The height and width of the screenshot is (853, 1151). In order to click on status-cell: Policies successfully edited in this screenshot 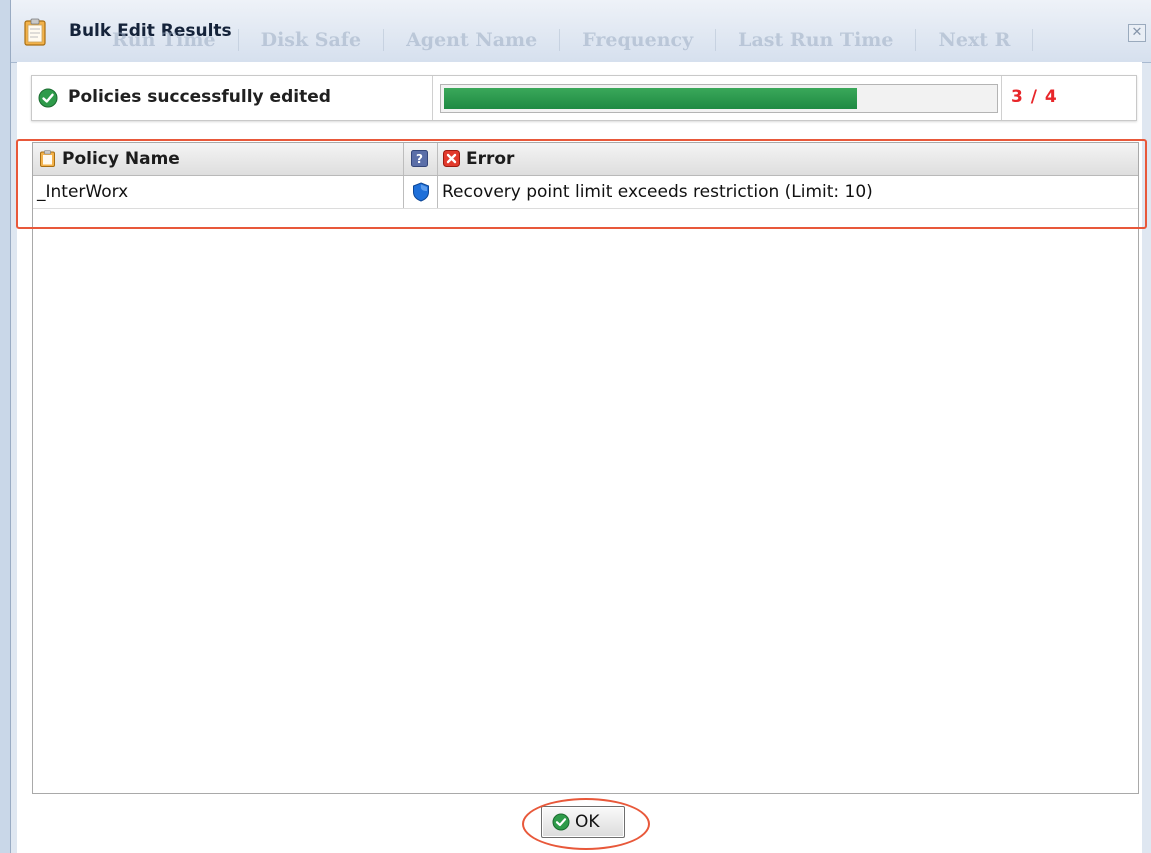, I will do `click(232, 98)`.